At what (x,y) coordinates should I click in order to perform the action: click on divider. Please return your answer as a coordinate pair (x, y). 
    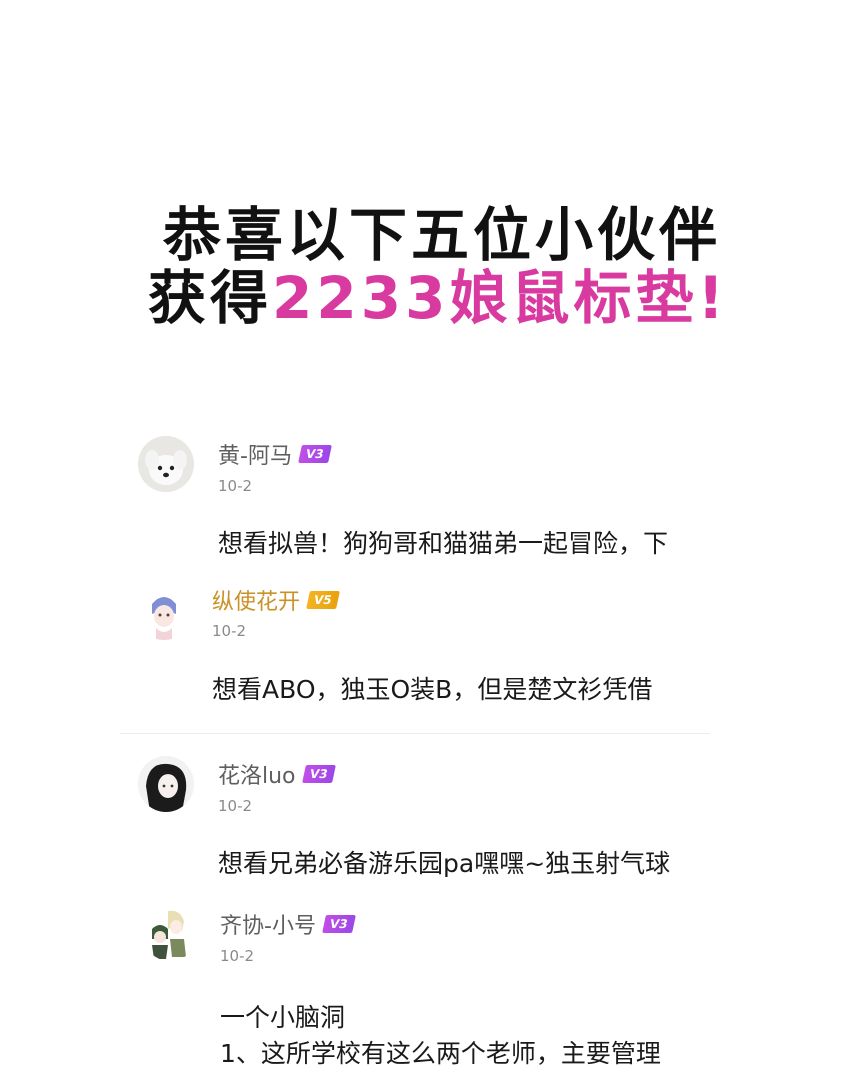
    Looking at the image, I should click on (415, 733).